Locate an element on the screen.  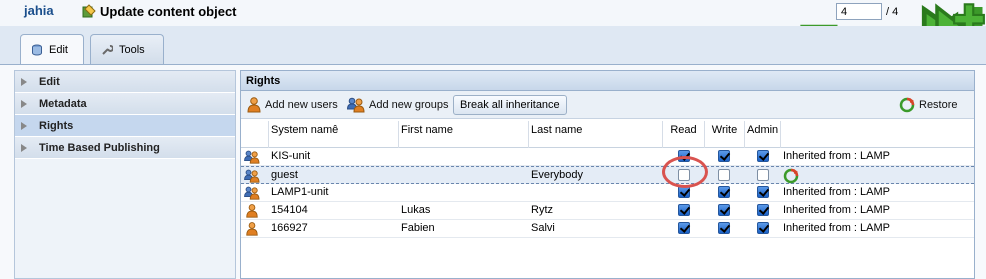
type-column-header is located at coordinates (255, 134).